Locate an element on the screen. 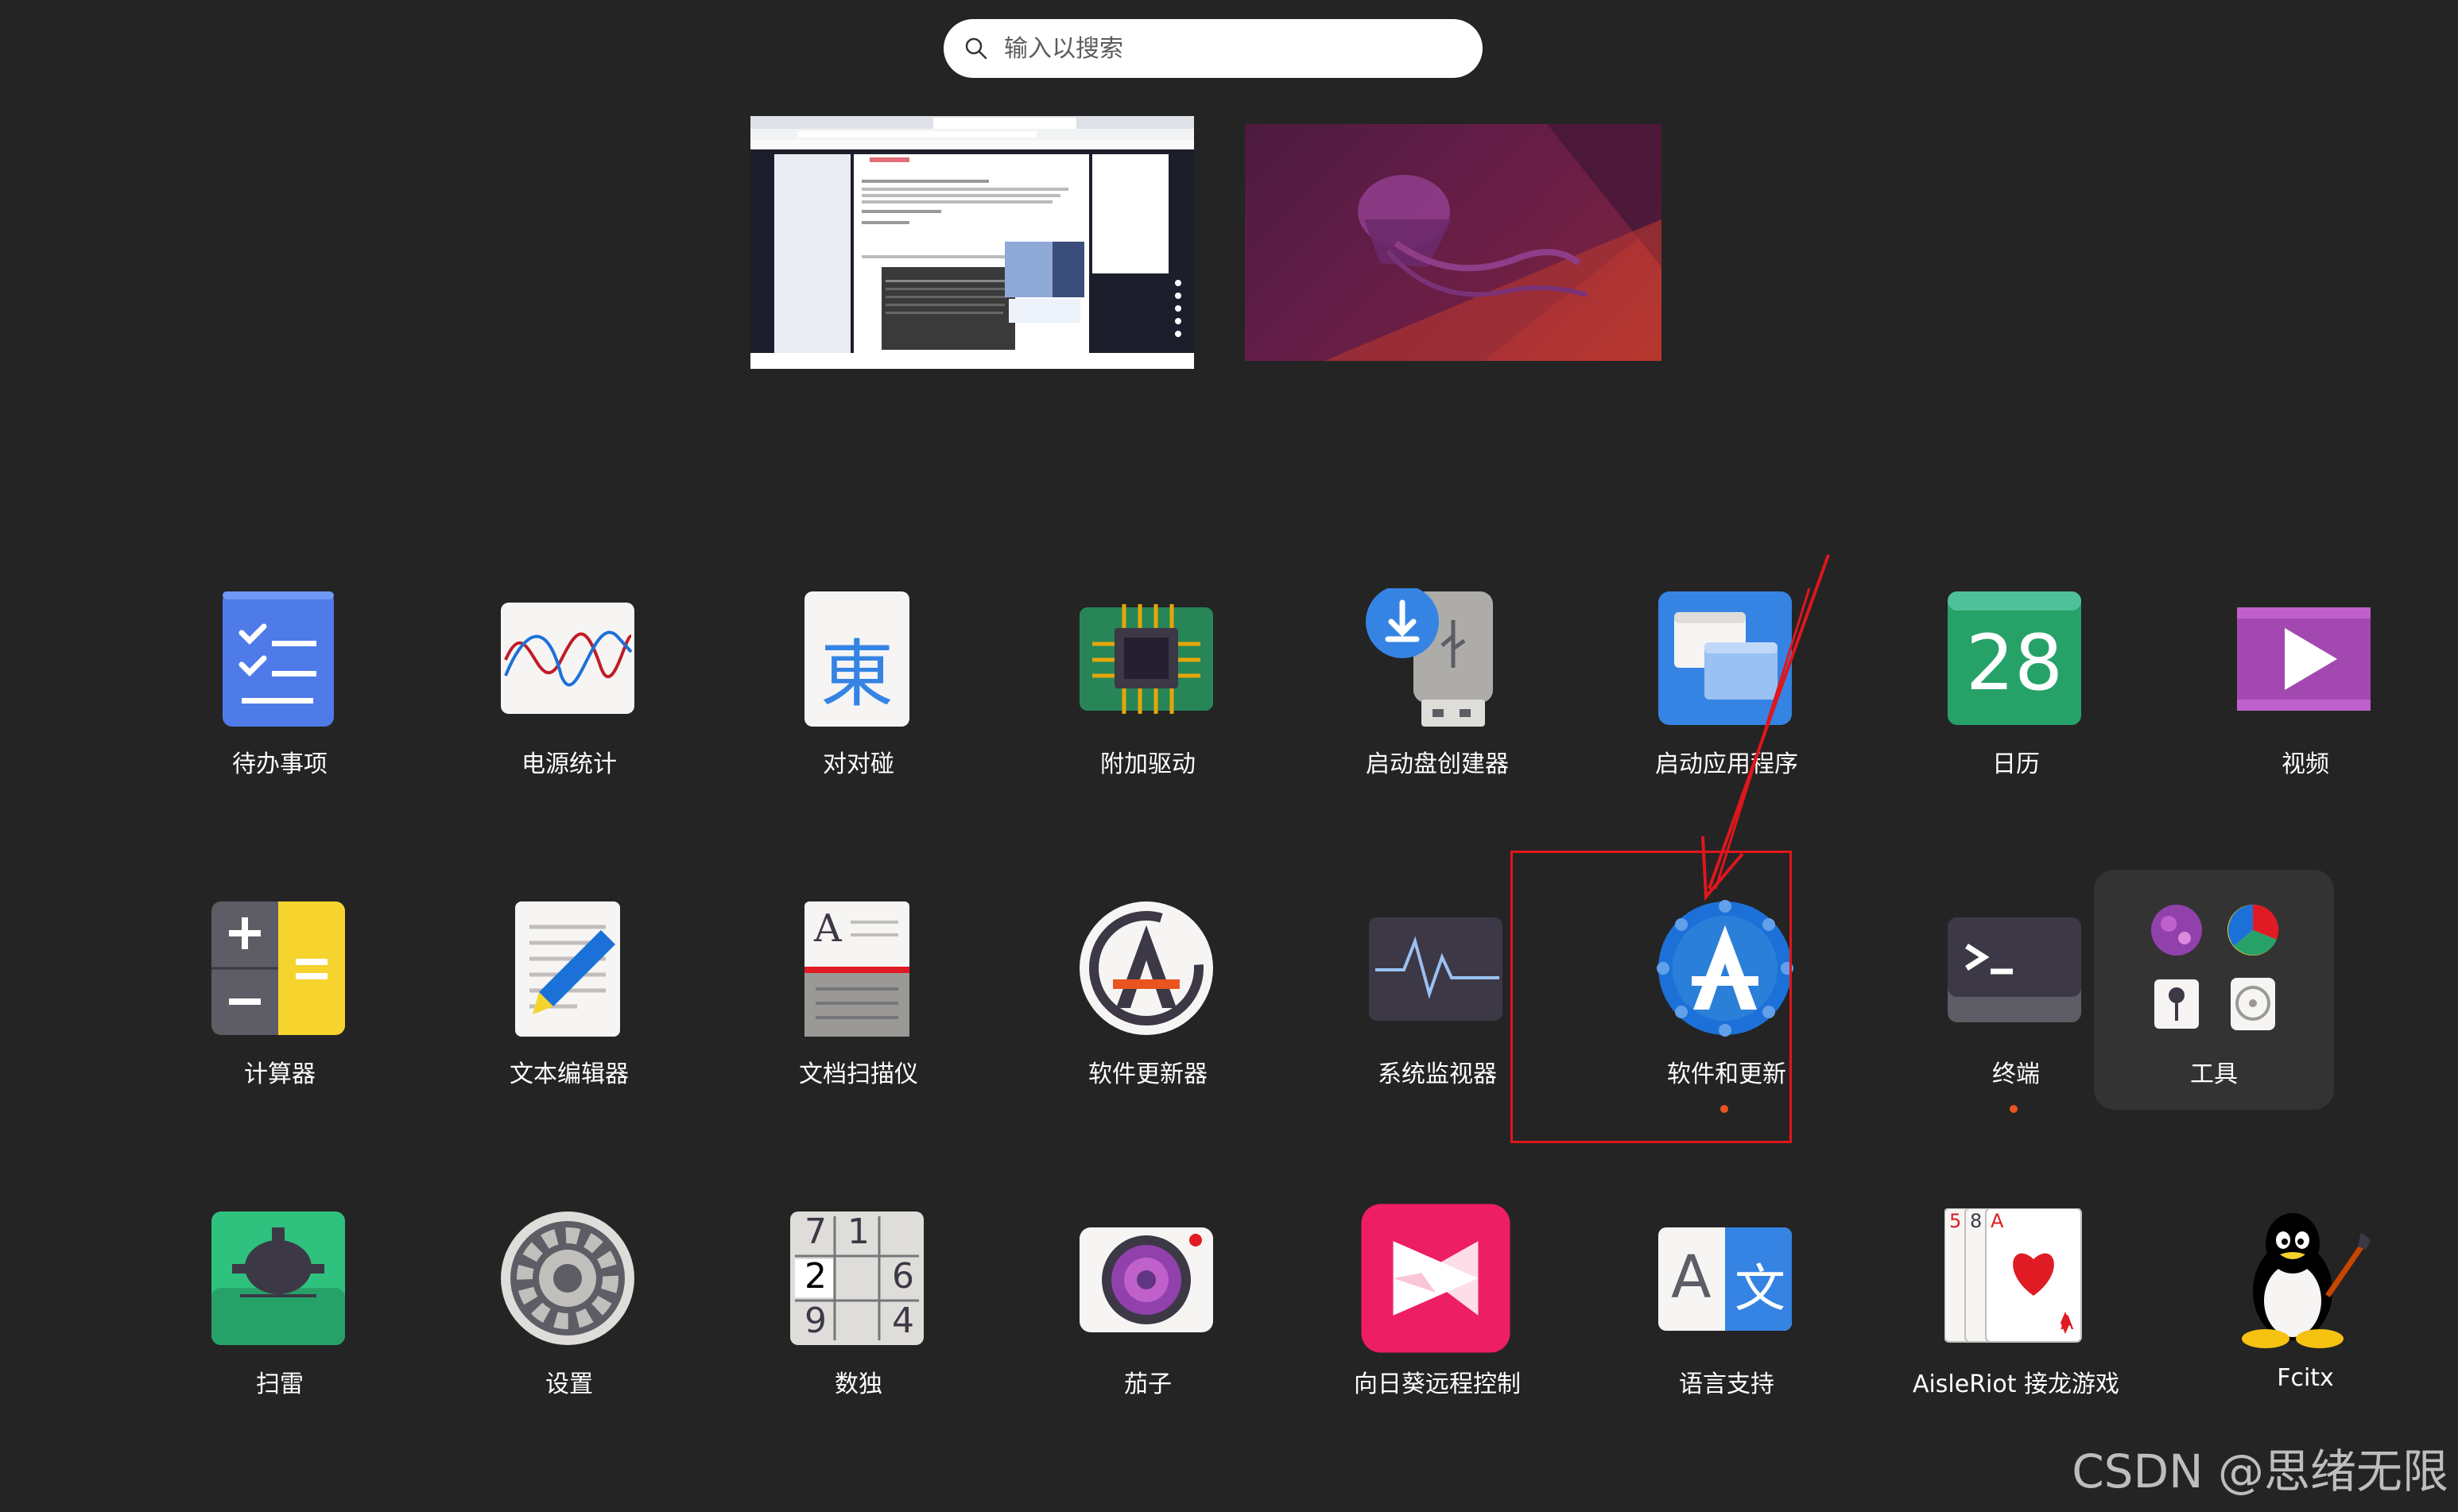 This screenshot has width=2458, height=1512. app-label: 文档扫描仪 is located at coordinates (858, 1074).